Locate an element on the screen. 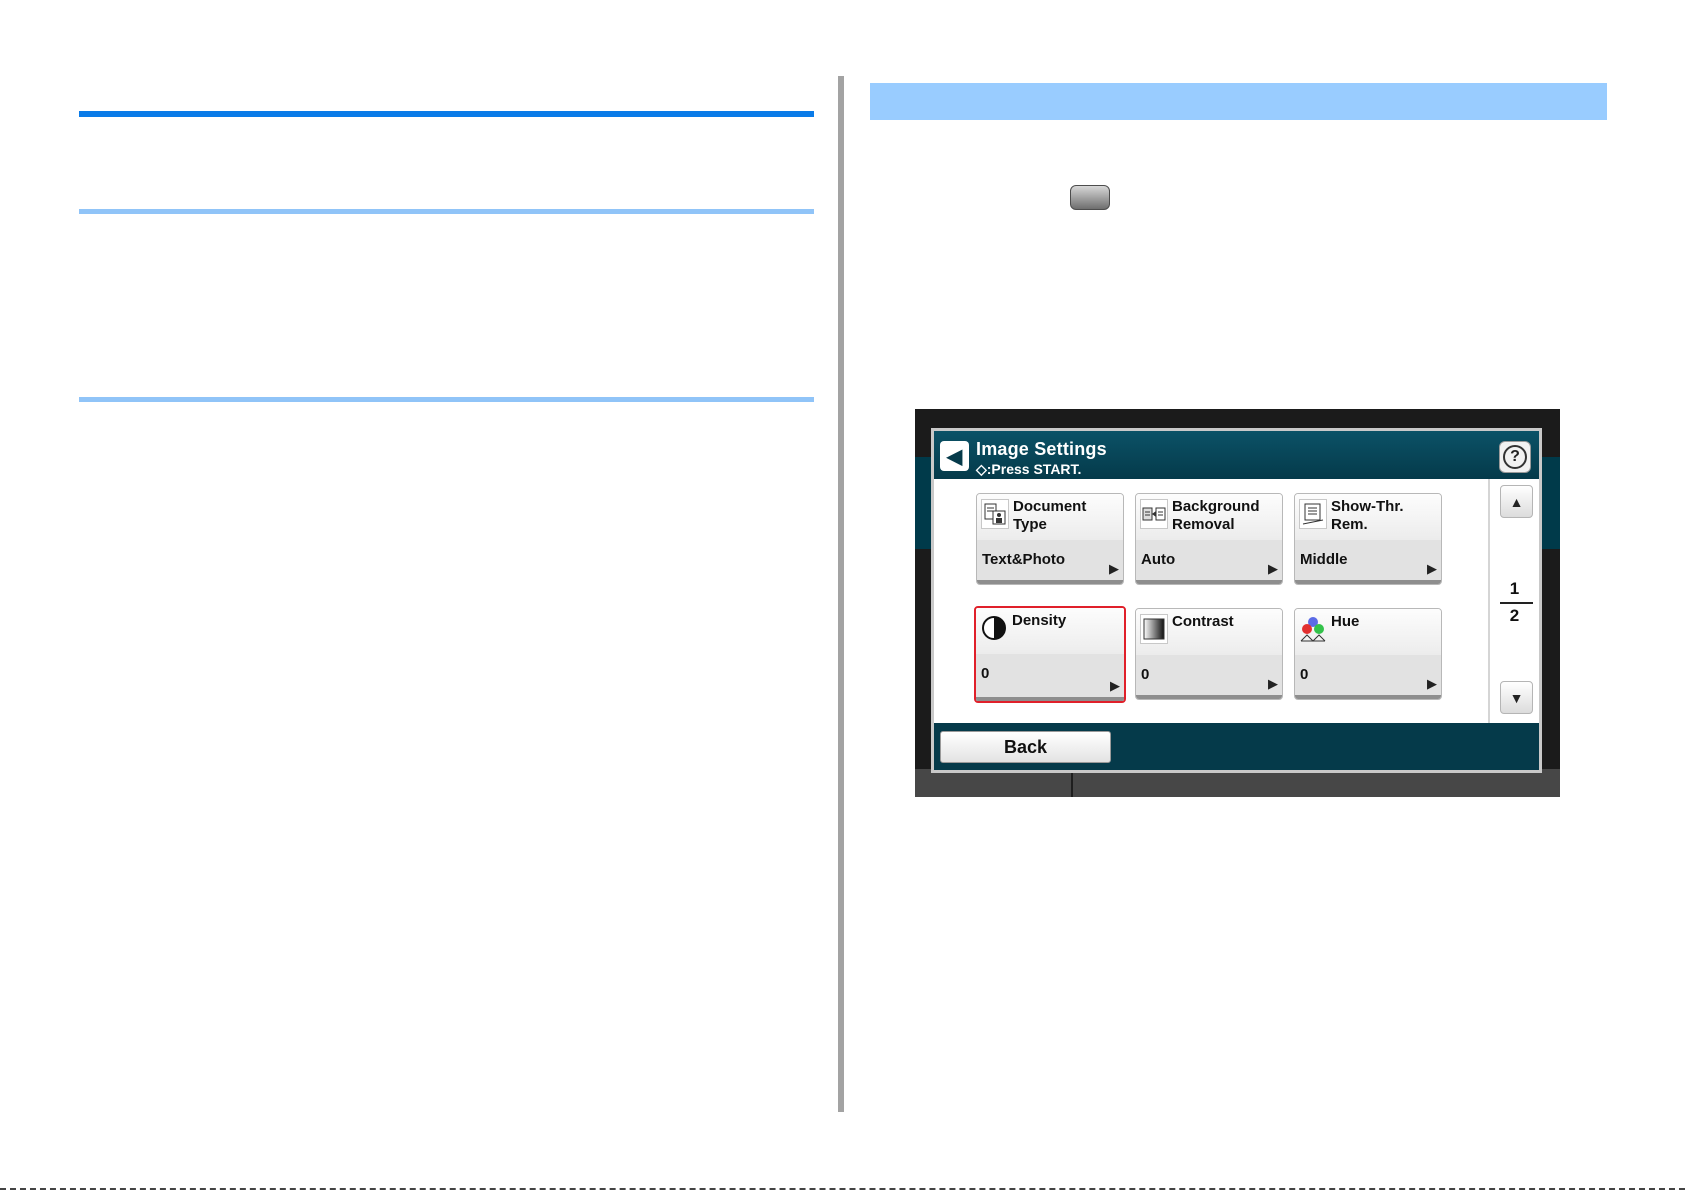 The height and width of the screenshot is (1191, 1685). back-arrow-icon: ◀ is located at coordinates (954, 456).